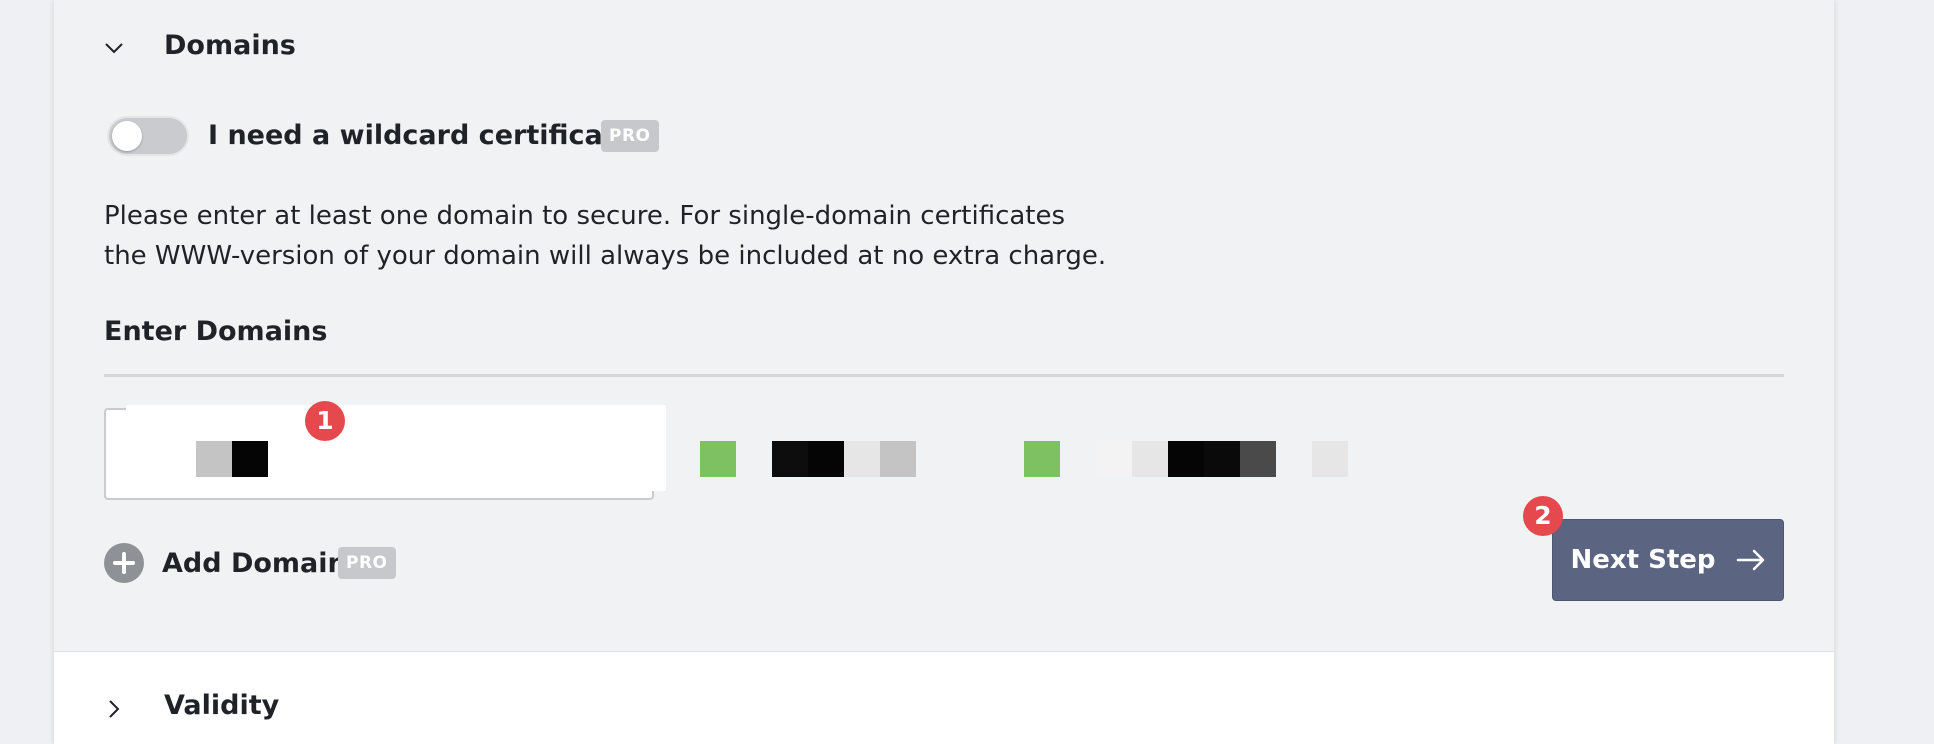 The width and height of the screenshot is (1934, 744). Describe the element at coordinates (127, 136) in the screenshot. I see `toggle-knob` at that location.